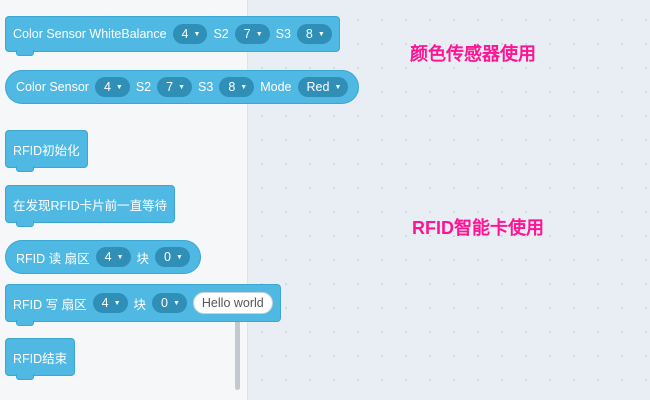  I want to click on mode-dropdown: Red ▼, so click(323, 87).